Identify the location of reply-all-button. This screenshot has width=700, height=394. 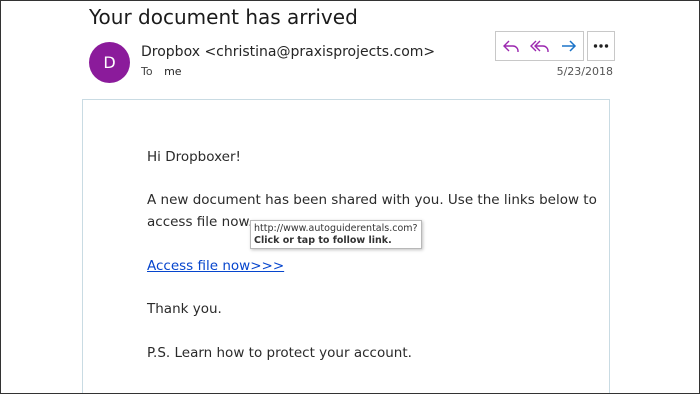
(539, 46).